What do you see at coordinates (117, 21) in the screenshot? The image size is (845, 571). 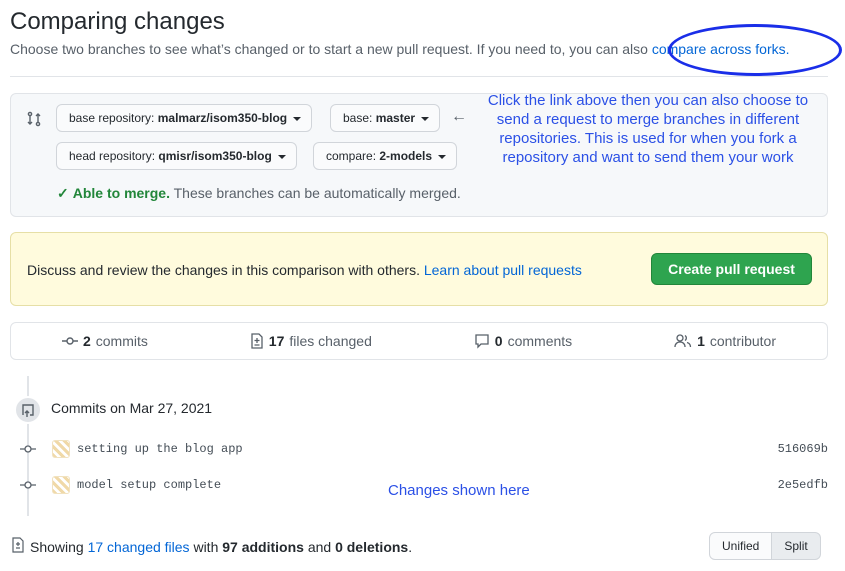 I see `page-title: Comparing changes` at bounding box center [117, 21].